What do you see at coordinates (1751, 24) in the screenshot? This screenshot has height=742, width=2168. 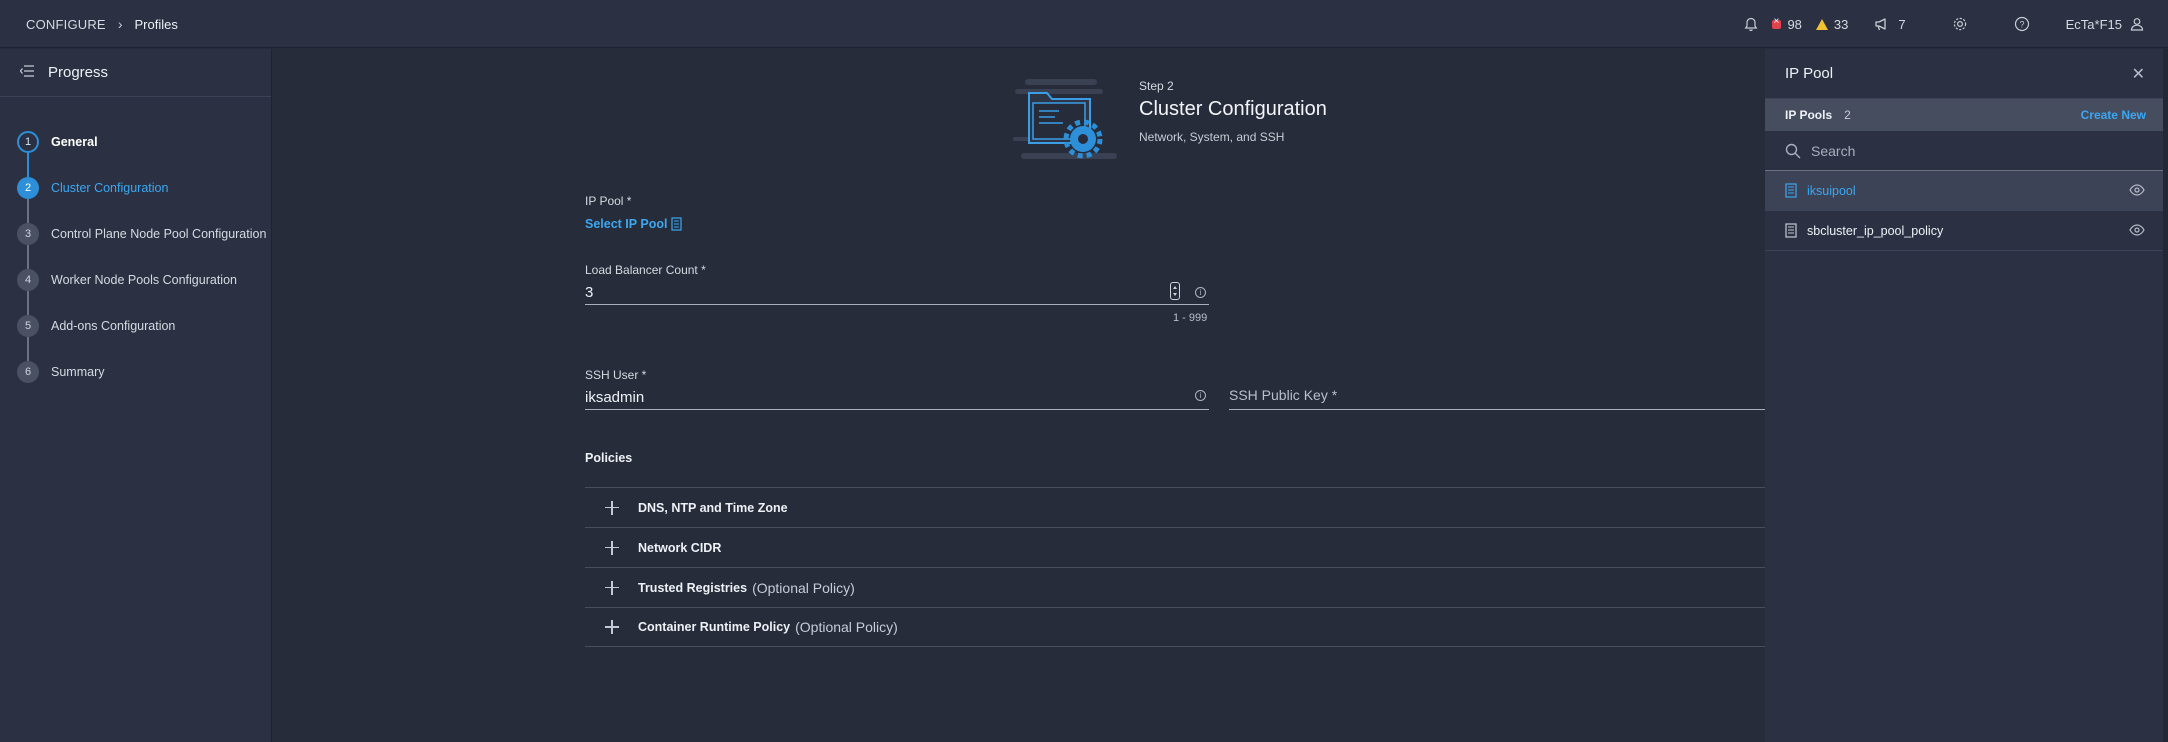 I see `bell-icon` at bounding box center [1751, 24].